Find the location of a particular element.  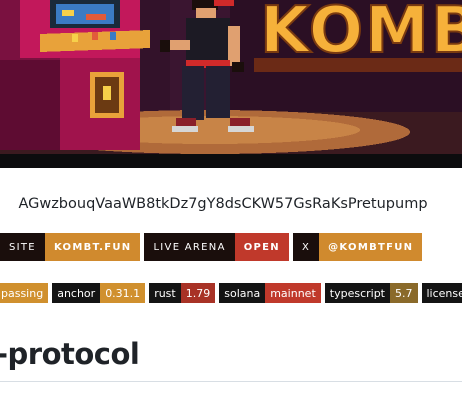

live-arena-badge: LIVE ARENA OPEN is located at coordinates (216, 247).